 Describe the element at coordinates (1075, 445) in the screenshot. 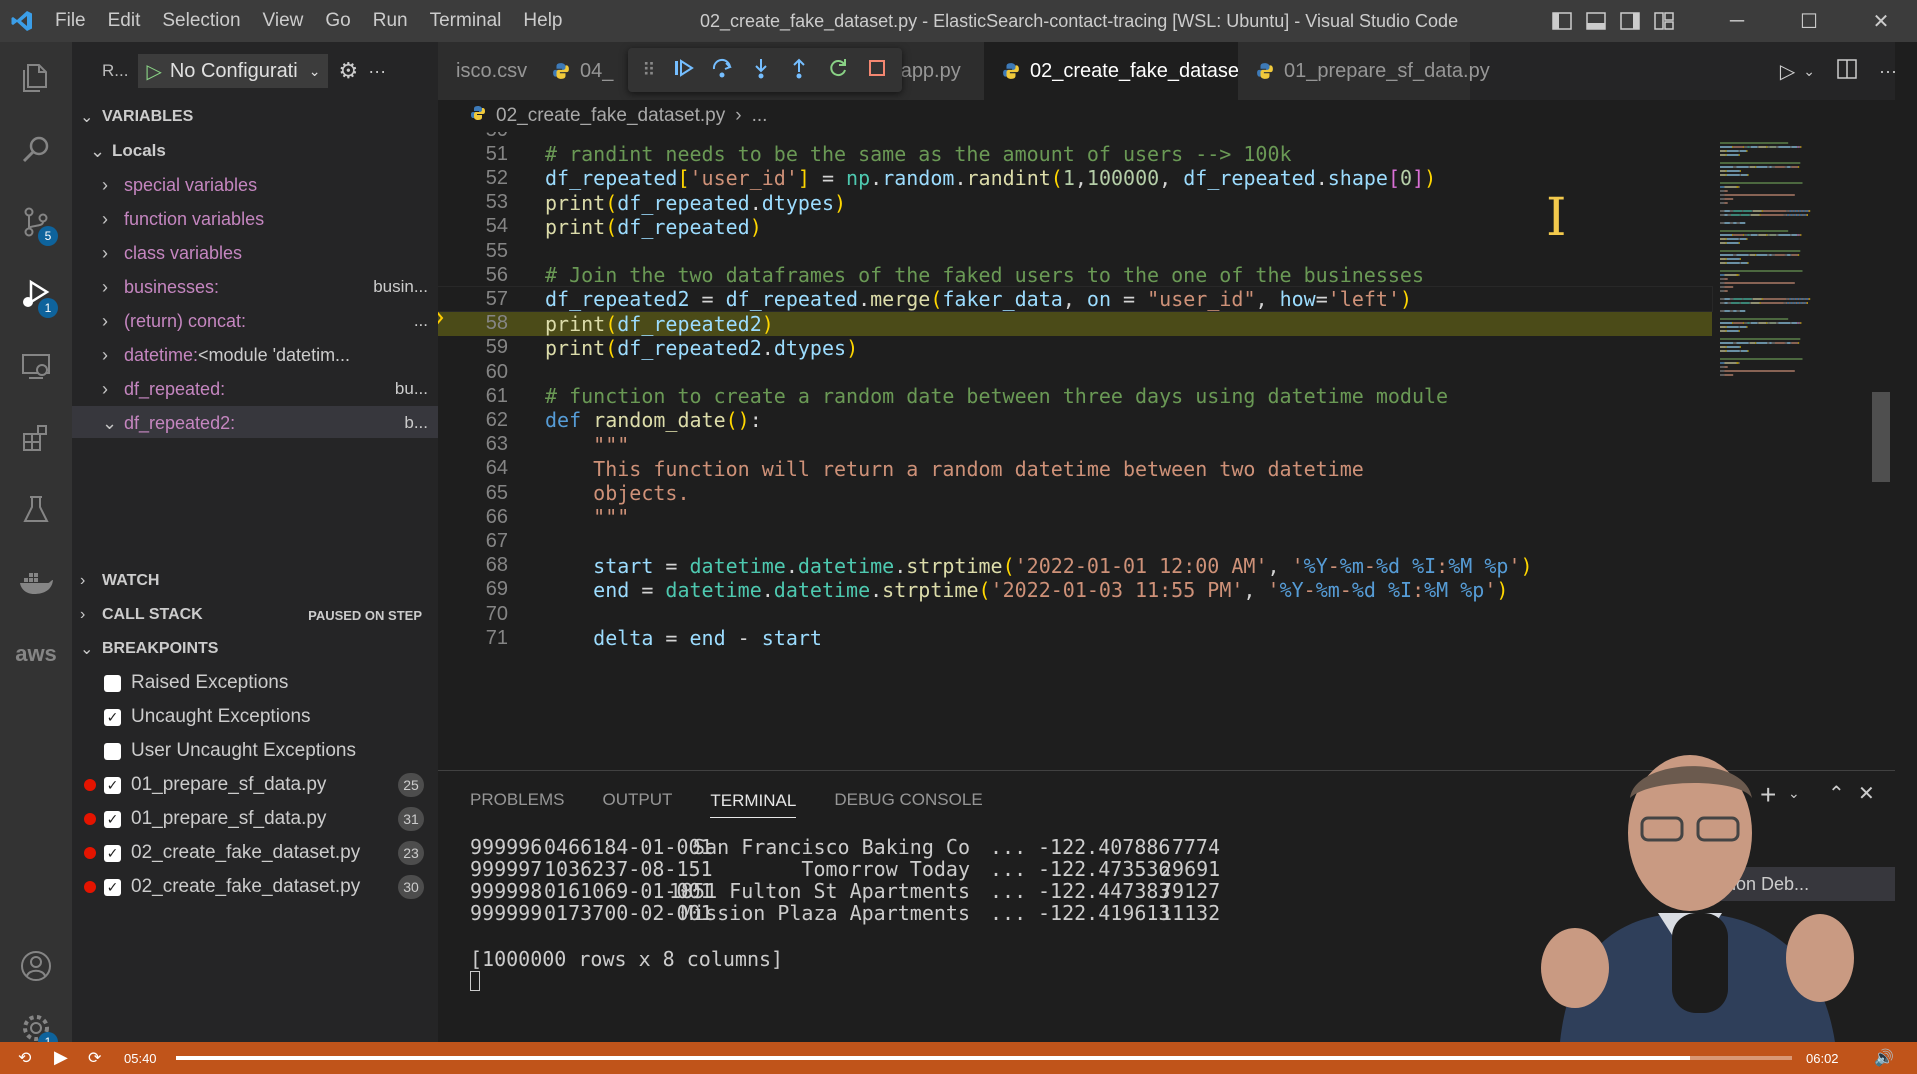

I see `code-line: 63 """` at that location.